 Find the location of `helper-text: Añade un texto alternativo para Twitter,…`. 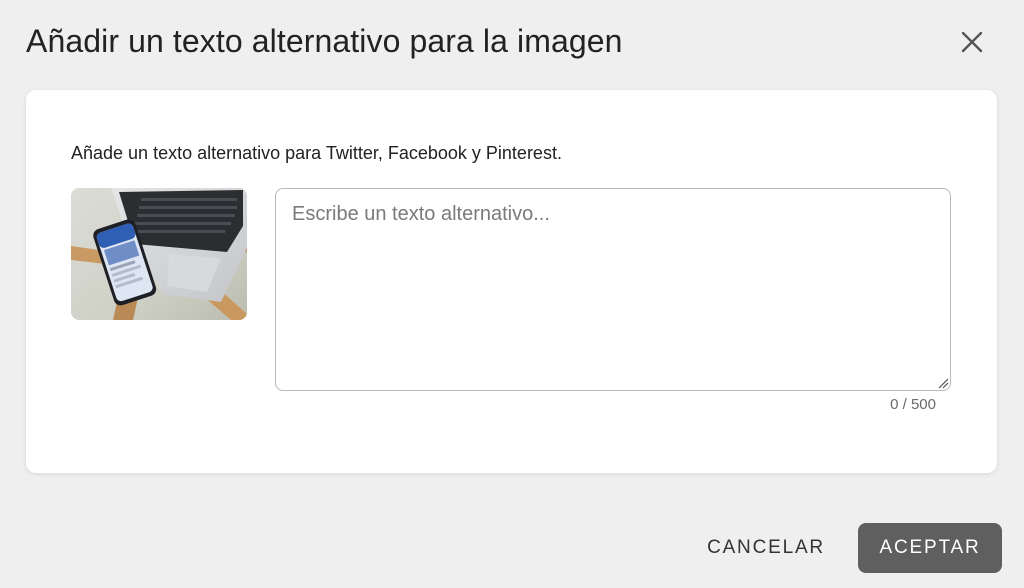

helper-text: Añade un texto alternativo para Twitter,… is located at coordinates (316, 153).